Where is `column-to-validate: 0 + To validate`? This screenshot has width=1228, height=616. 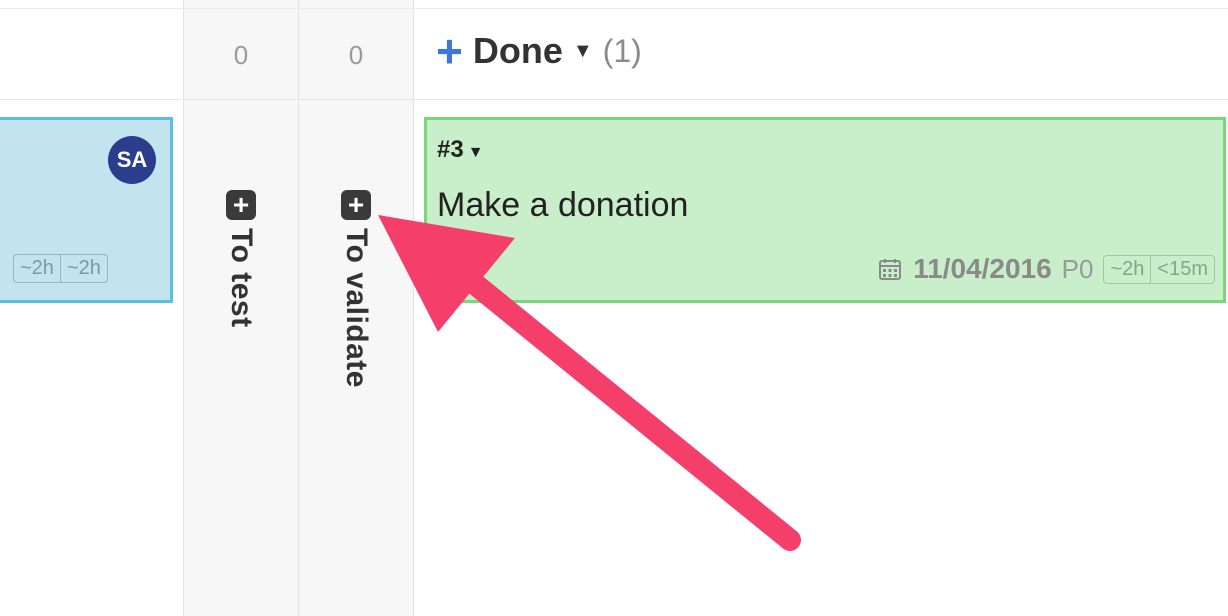 column-to-validate: 0 + To validate is located at coordinates (356, 308).